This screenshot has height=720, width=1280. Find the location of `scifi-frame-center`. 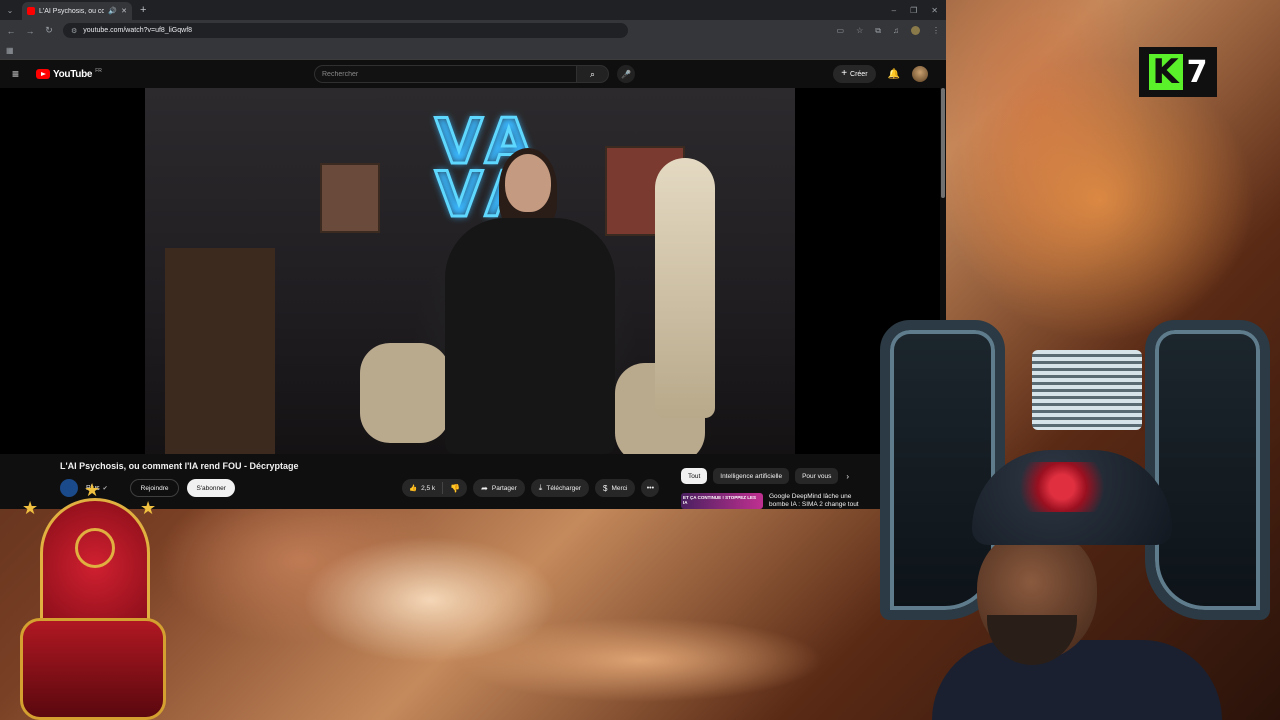

scifi-frame-center is located at coordinates (1087, 390).